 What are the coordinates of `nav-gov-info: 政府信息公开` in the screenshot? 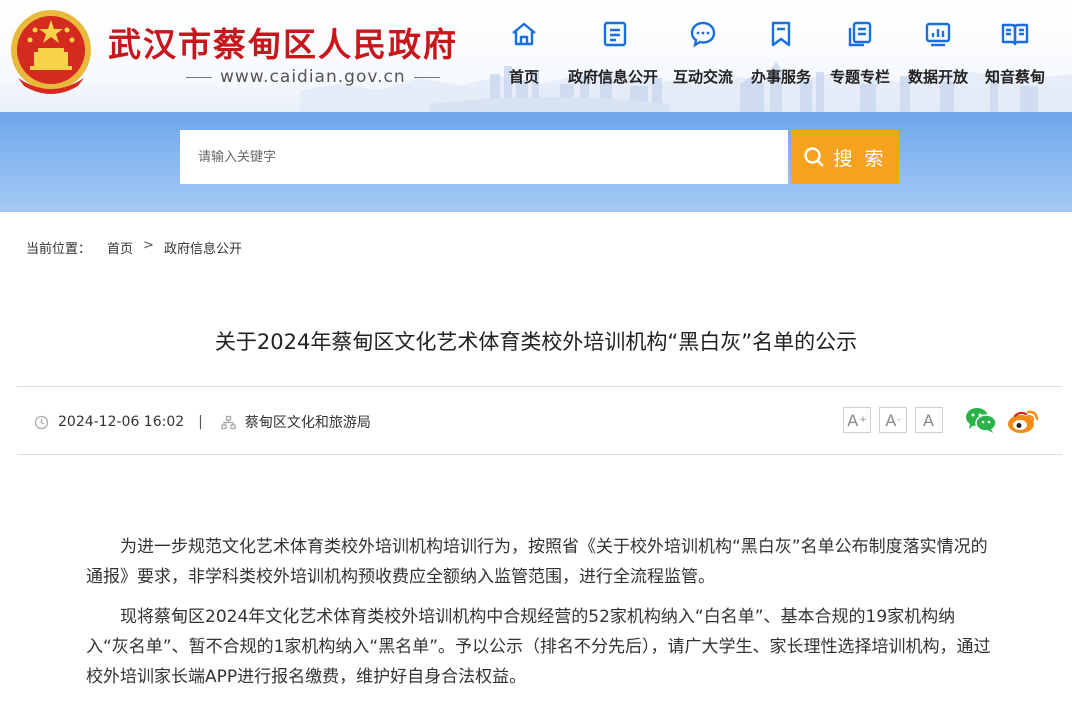 It's located at (613, 54).